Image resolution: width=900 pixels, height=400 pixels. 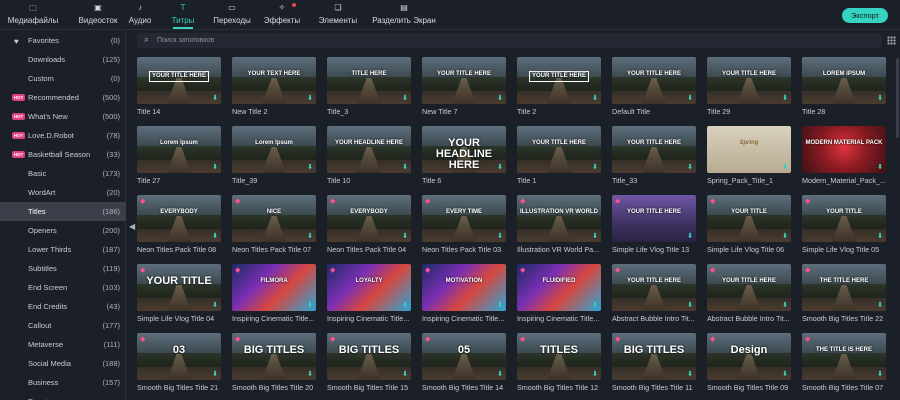 I want to click on sidebar-item-wordart: WordArt (20), so click(x=63, y=192).